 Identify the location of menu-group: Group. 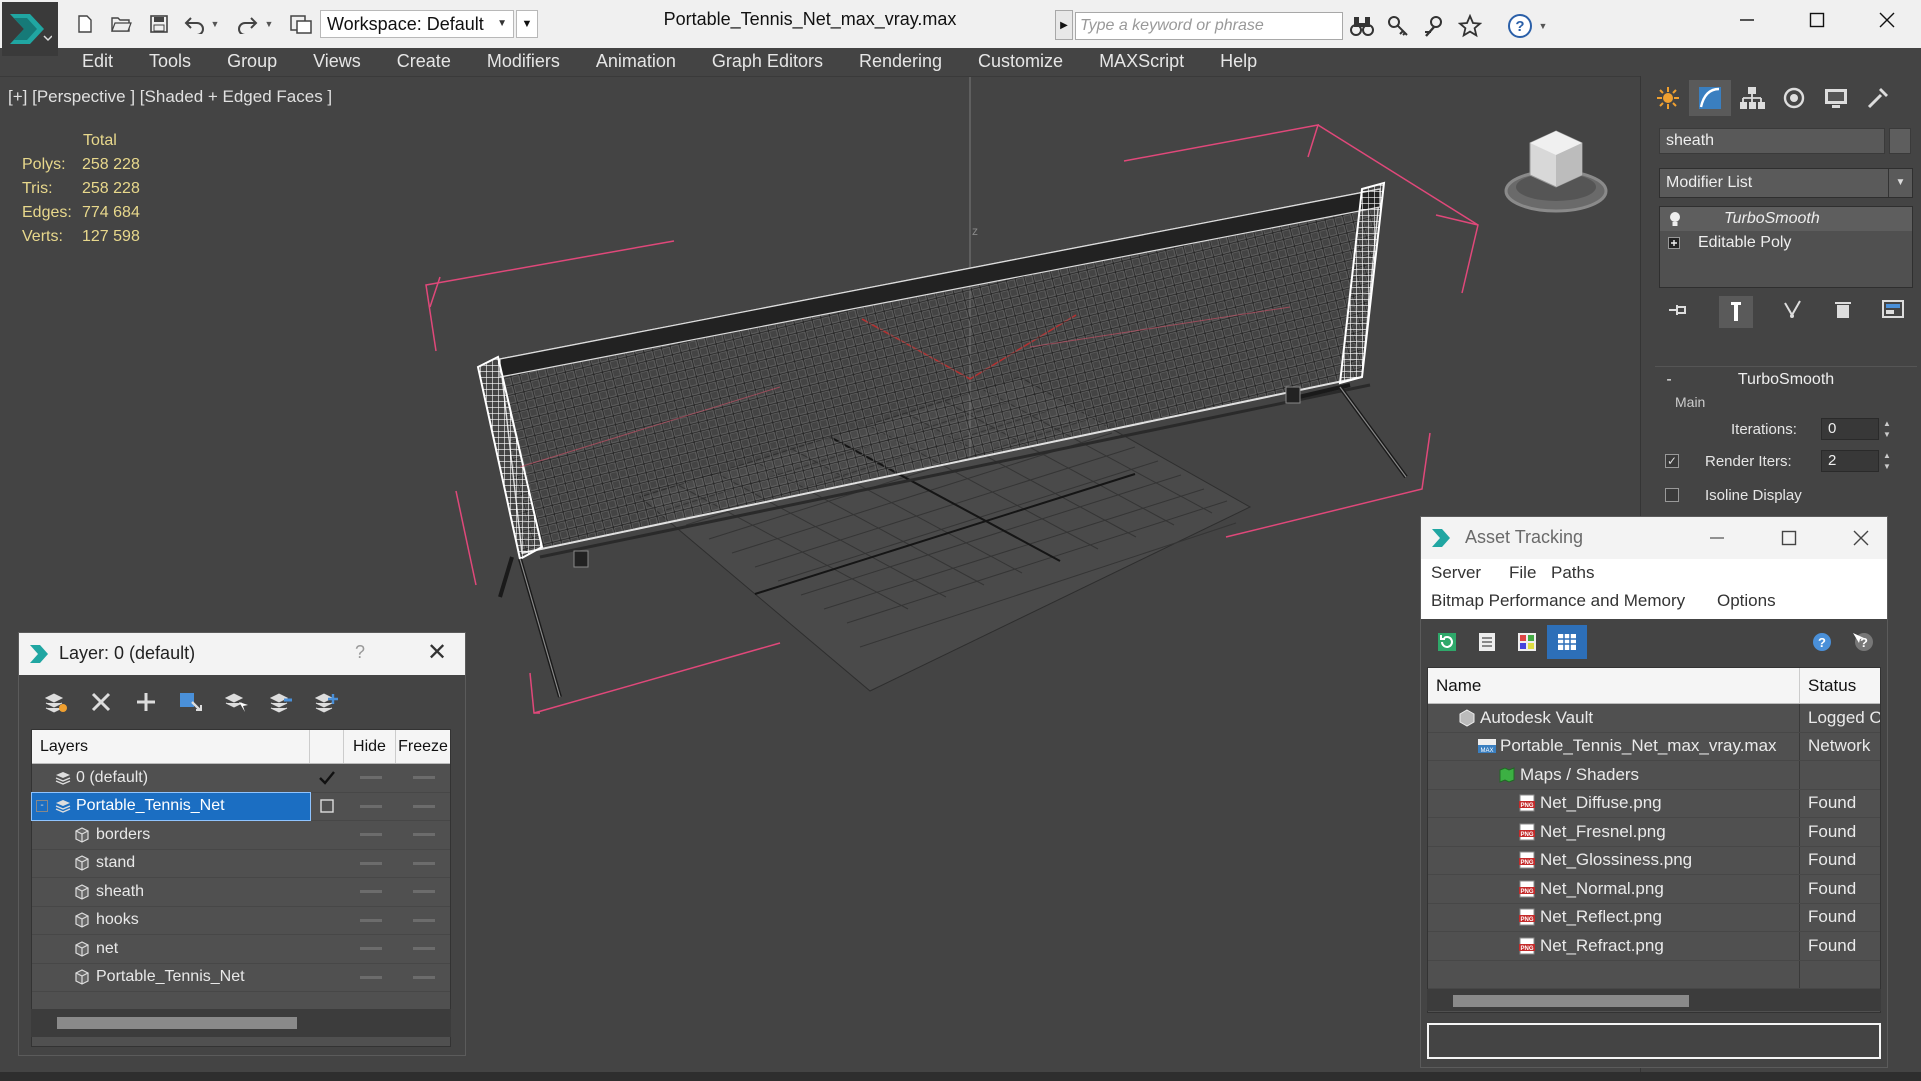
(252, 61).